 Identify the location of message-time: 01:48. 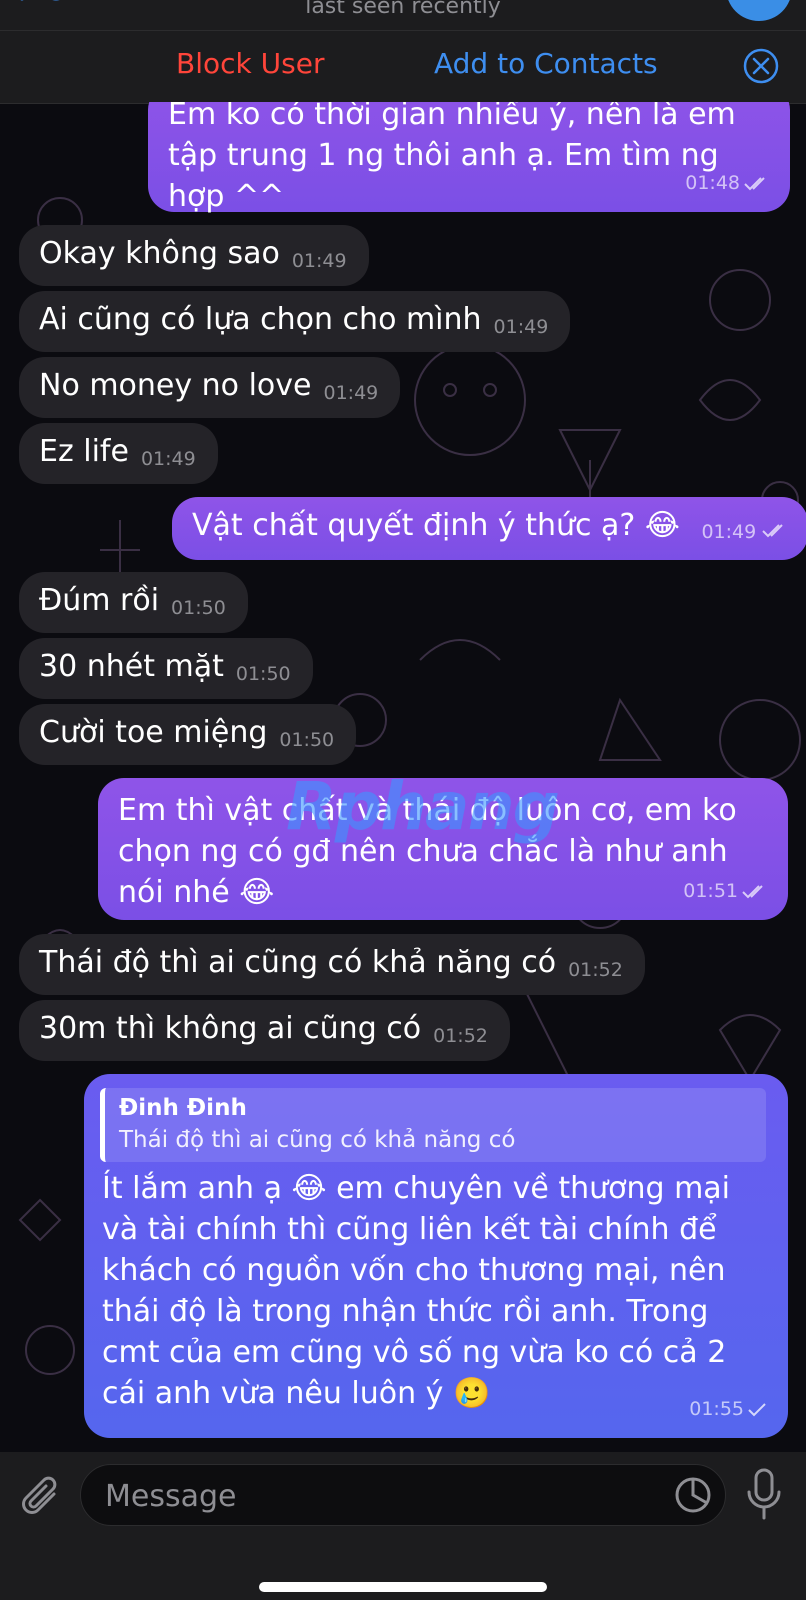
(712, 183).